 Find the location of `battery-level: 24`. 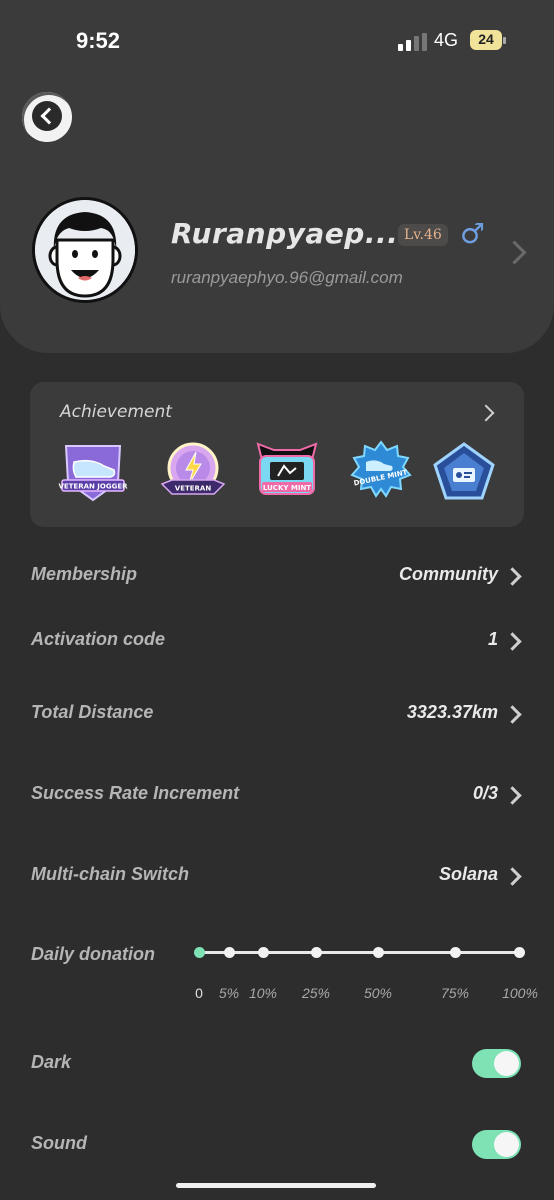

battery-level: 24 is located at coordinates (486, 39).